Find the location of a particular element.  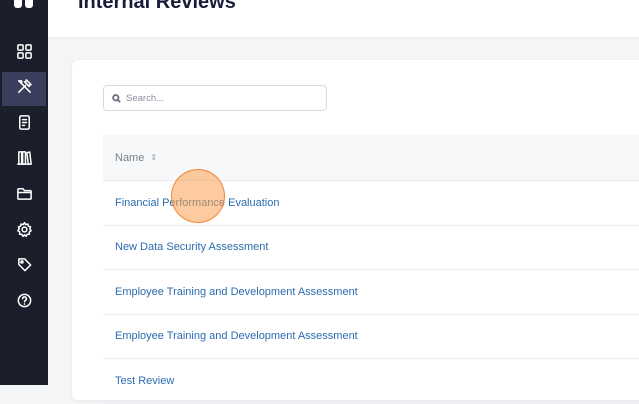

review-link: New Data Security Assessment is located at coordinates (191, 247).